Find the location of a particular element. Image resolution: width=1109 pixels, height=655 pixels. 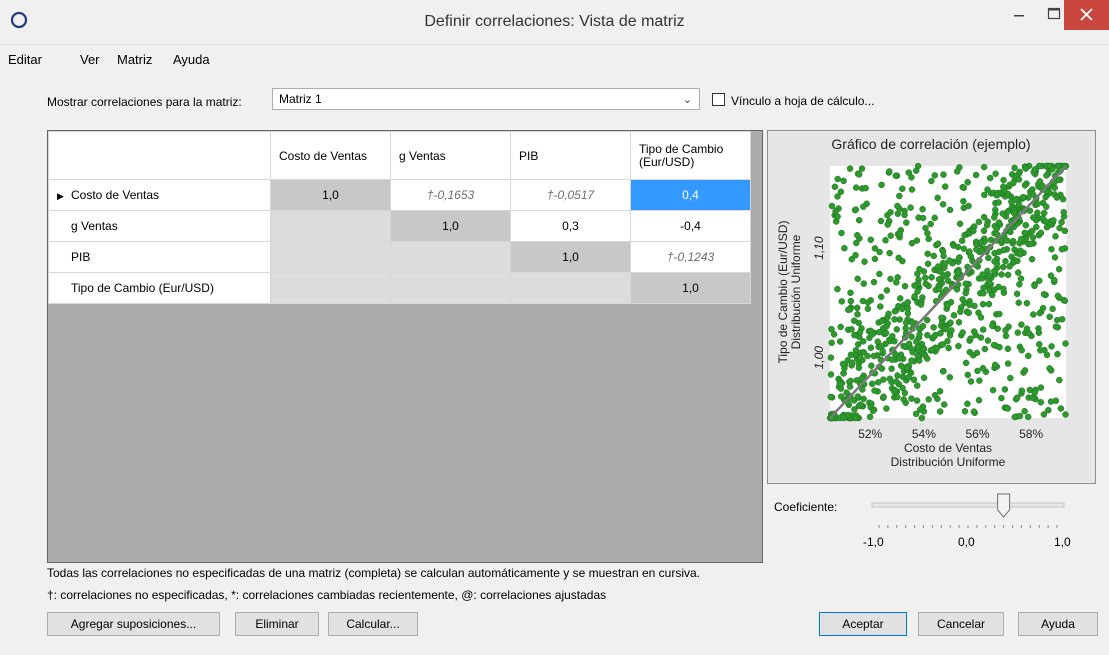

menu-ayuda: Ayuda is located at coordinates (191, 59).